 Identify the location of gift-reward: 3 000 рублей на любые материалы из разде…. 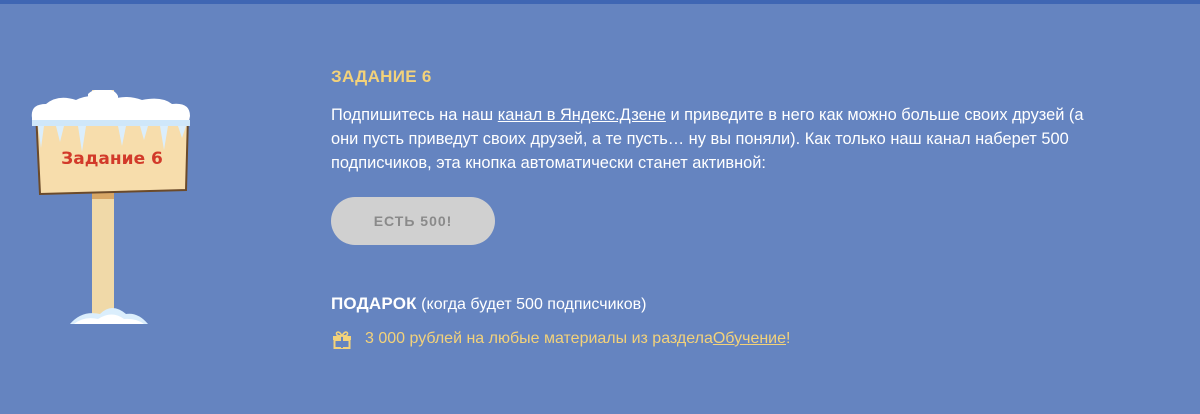
(711, 339).